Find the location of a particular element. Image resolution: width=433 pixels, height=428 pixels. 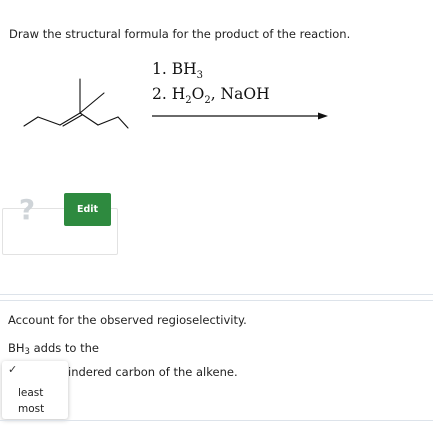

step1-subscript: 3 is located at coordinates (199, 76).